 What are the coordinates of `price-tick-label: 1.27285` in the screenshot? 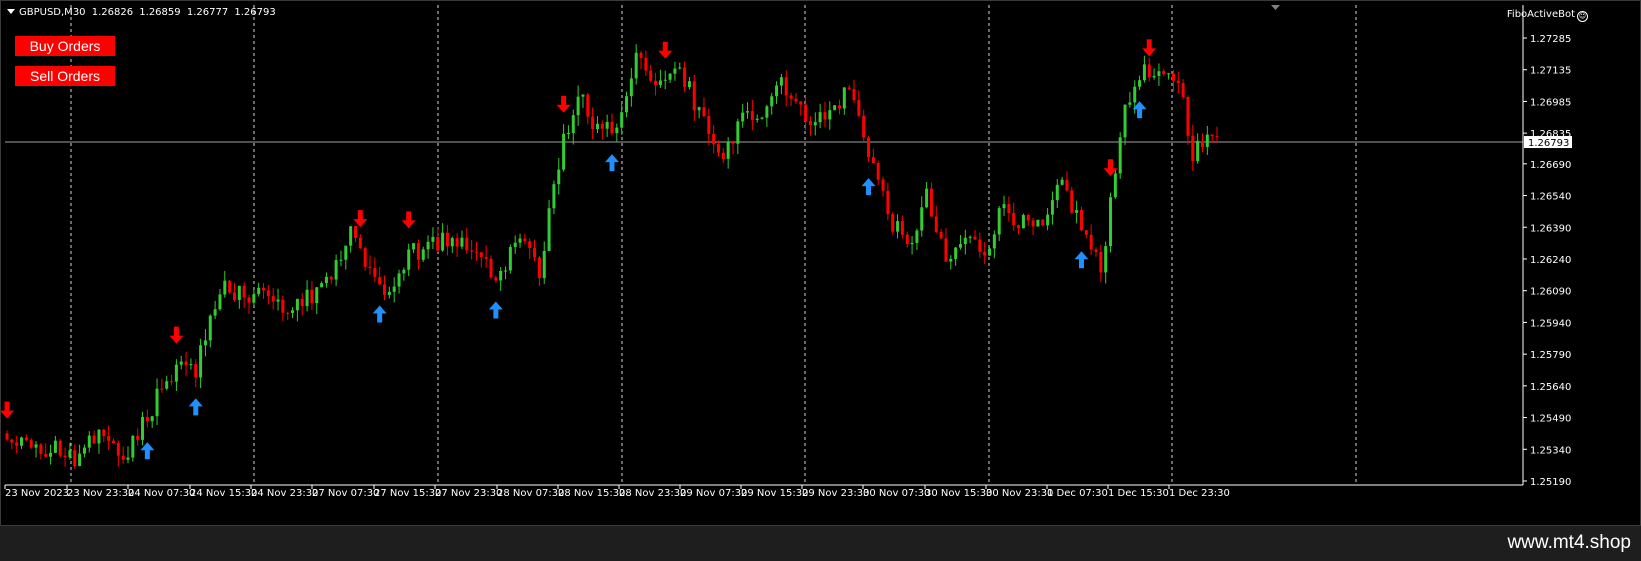 It's located at (1550, 39).